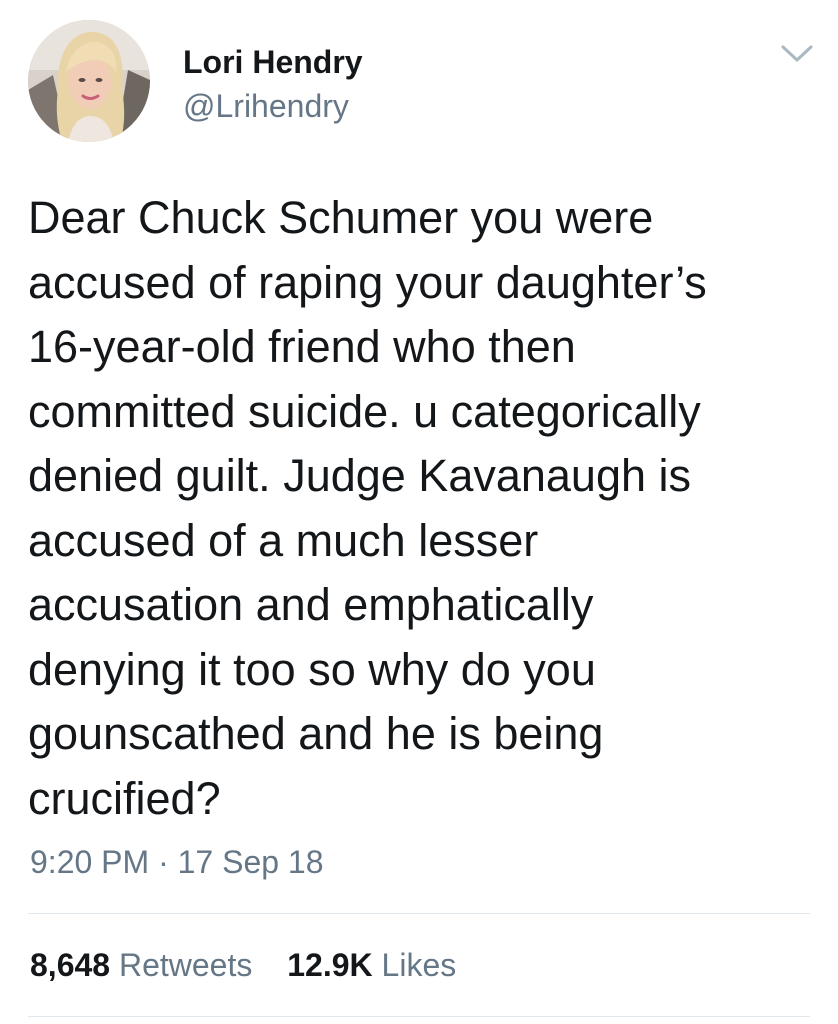 This screenshot has height=1024, width=838. I want to click on avatar-photo, so click(89, 81).